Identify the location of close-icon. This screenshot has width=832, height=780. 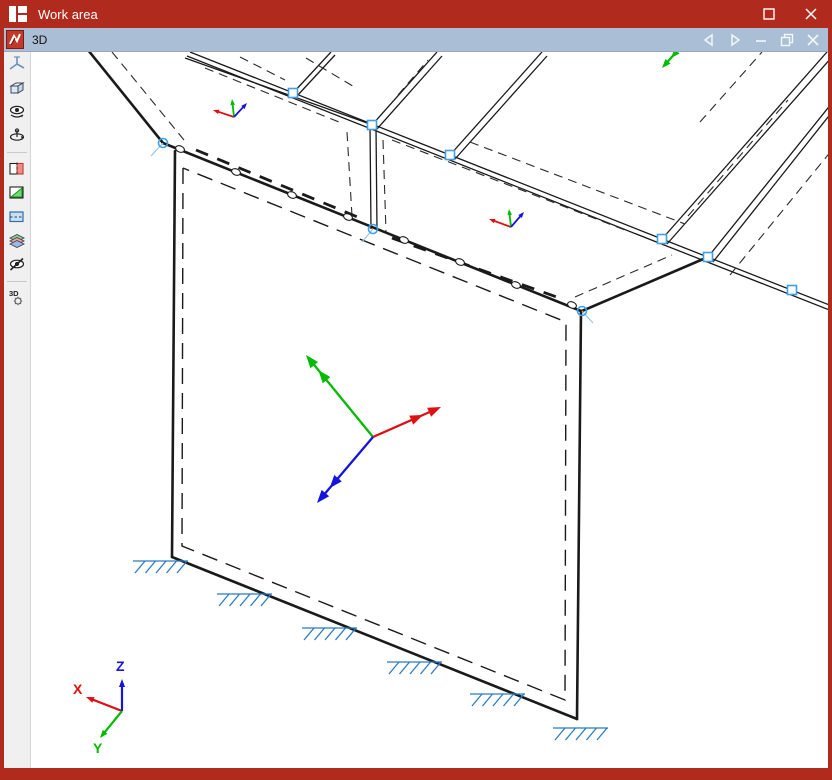
(813, 39).